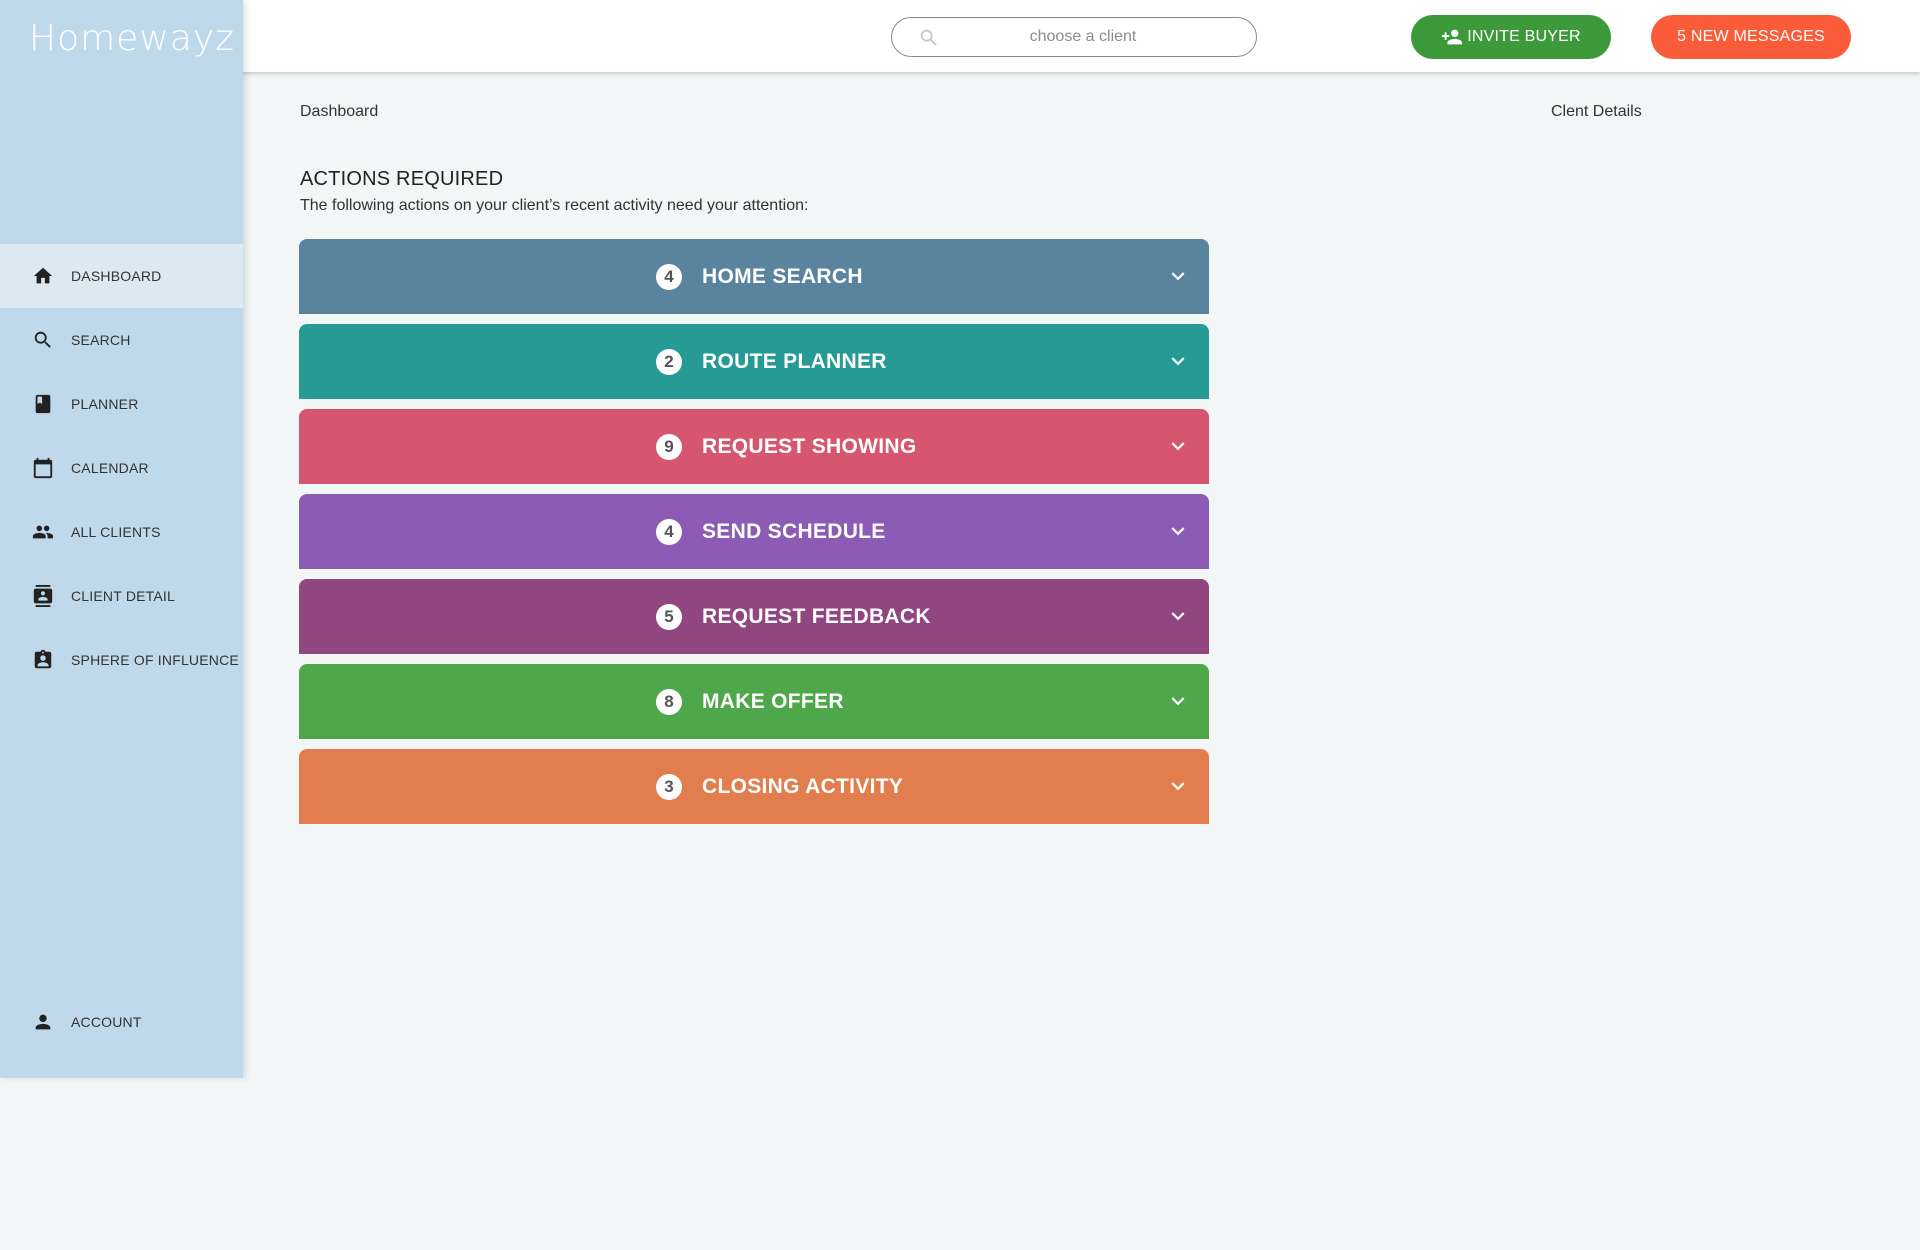 The height and width of the screenshot is (1250, 1920). I want to click on new-messages-label: 5 NEW MESSAGES, so click(1751, 36).